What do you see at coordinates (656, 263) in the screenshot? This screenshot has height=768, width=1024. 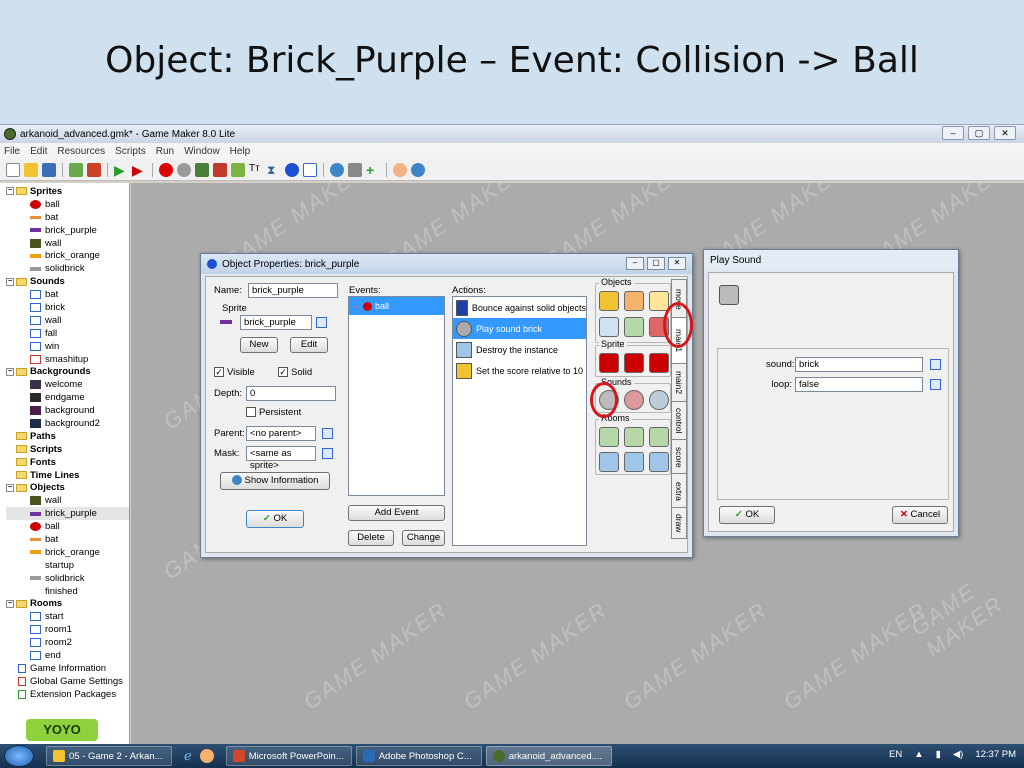 I see `dialog-maximize-button: ▢` at bounding box center [656, 263].